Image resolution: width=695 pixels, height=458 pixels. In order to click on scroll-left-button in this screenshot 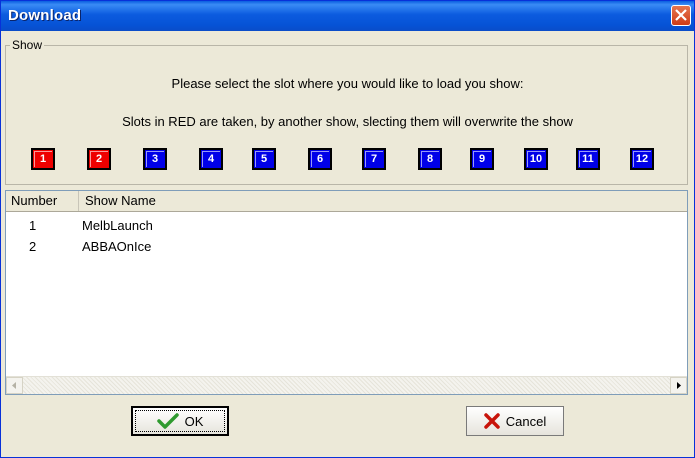, I will do `click(14, 385)`.